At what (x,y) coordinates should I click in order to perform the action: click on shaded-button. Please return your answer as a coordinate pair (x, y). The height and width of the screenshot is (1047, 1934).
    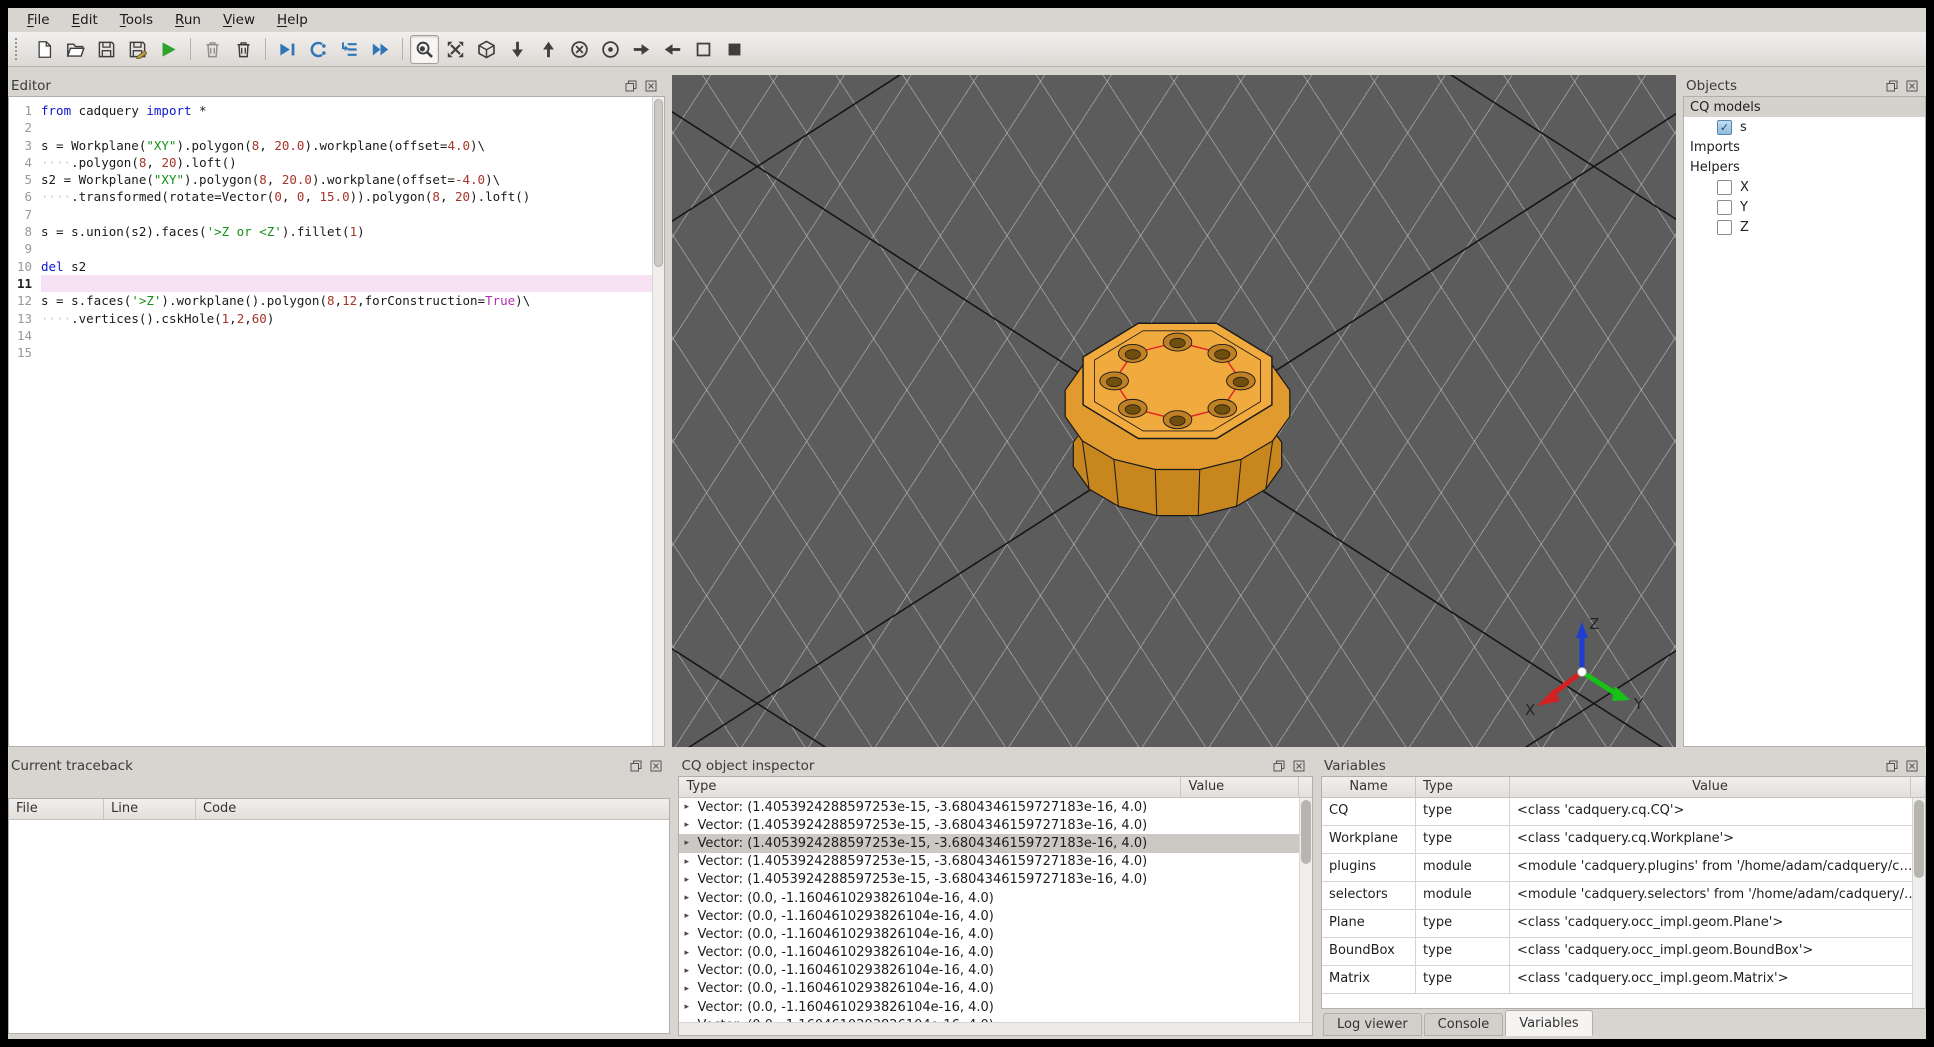
    Looking at the image, I should click on (734, 49).